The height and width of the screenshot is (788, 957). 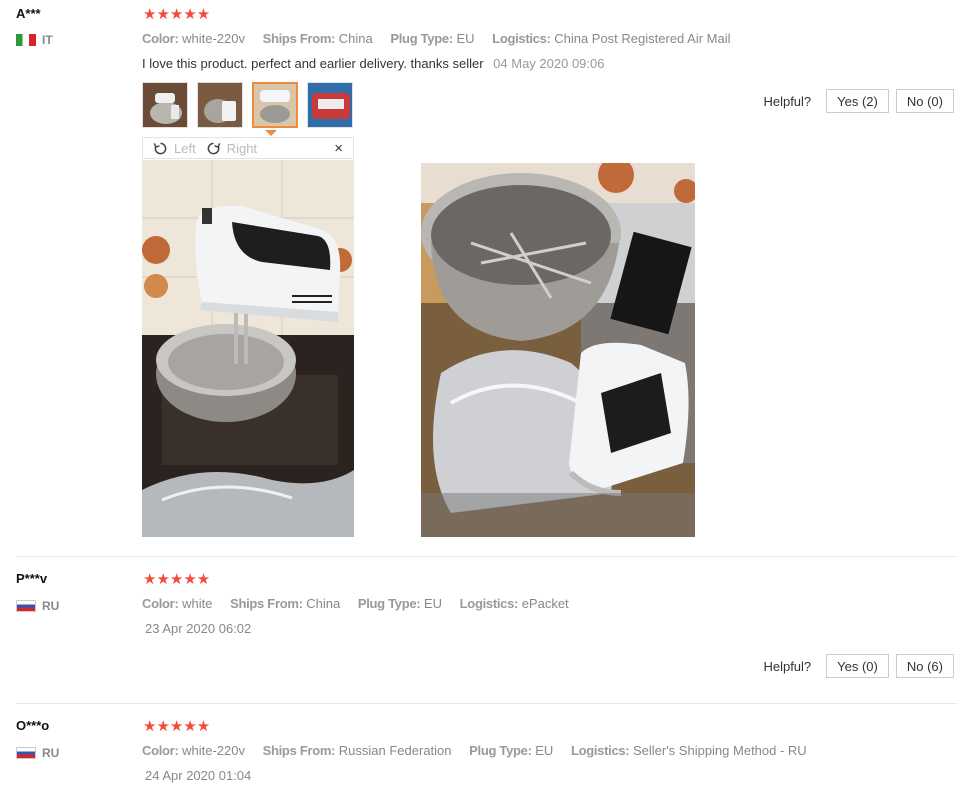 I want to click on mixer-photo-image, so click(x=248, y=348).